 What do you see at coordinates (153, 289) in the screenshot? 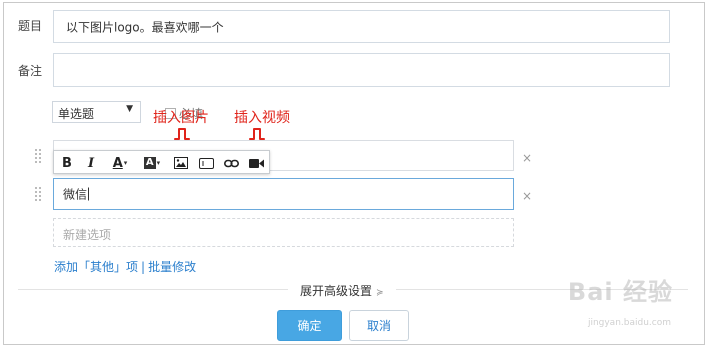
I see `divider-left` at bounding box center [153, 289].